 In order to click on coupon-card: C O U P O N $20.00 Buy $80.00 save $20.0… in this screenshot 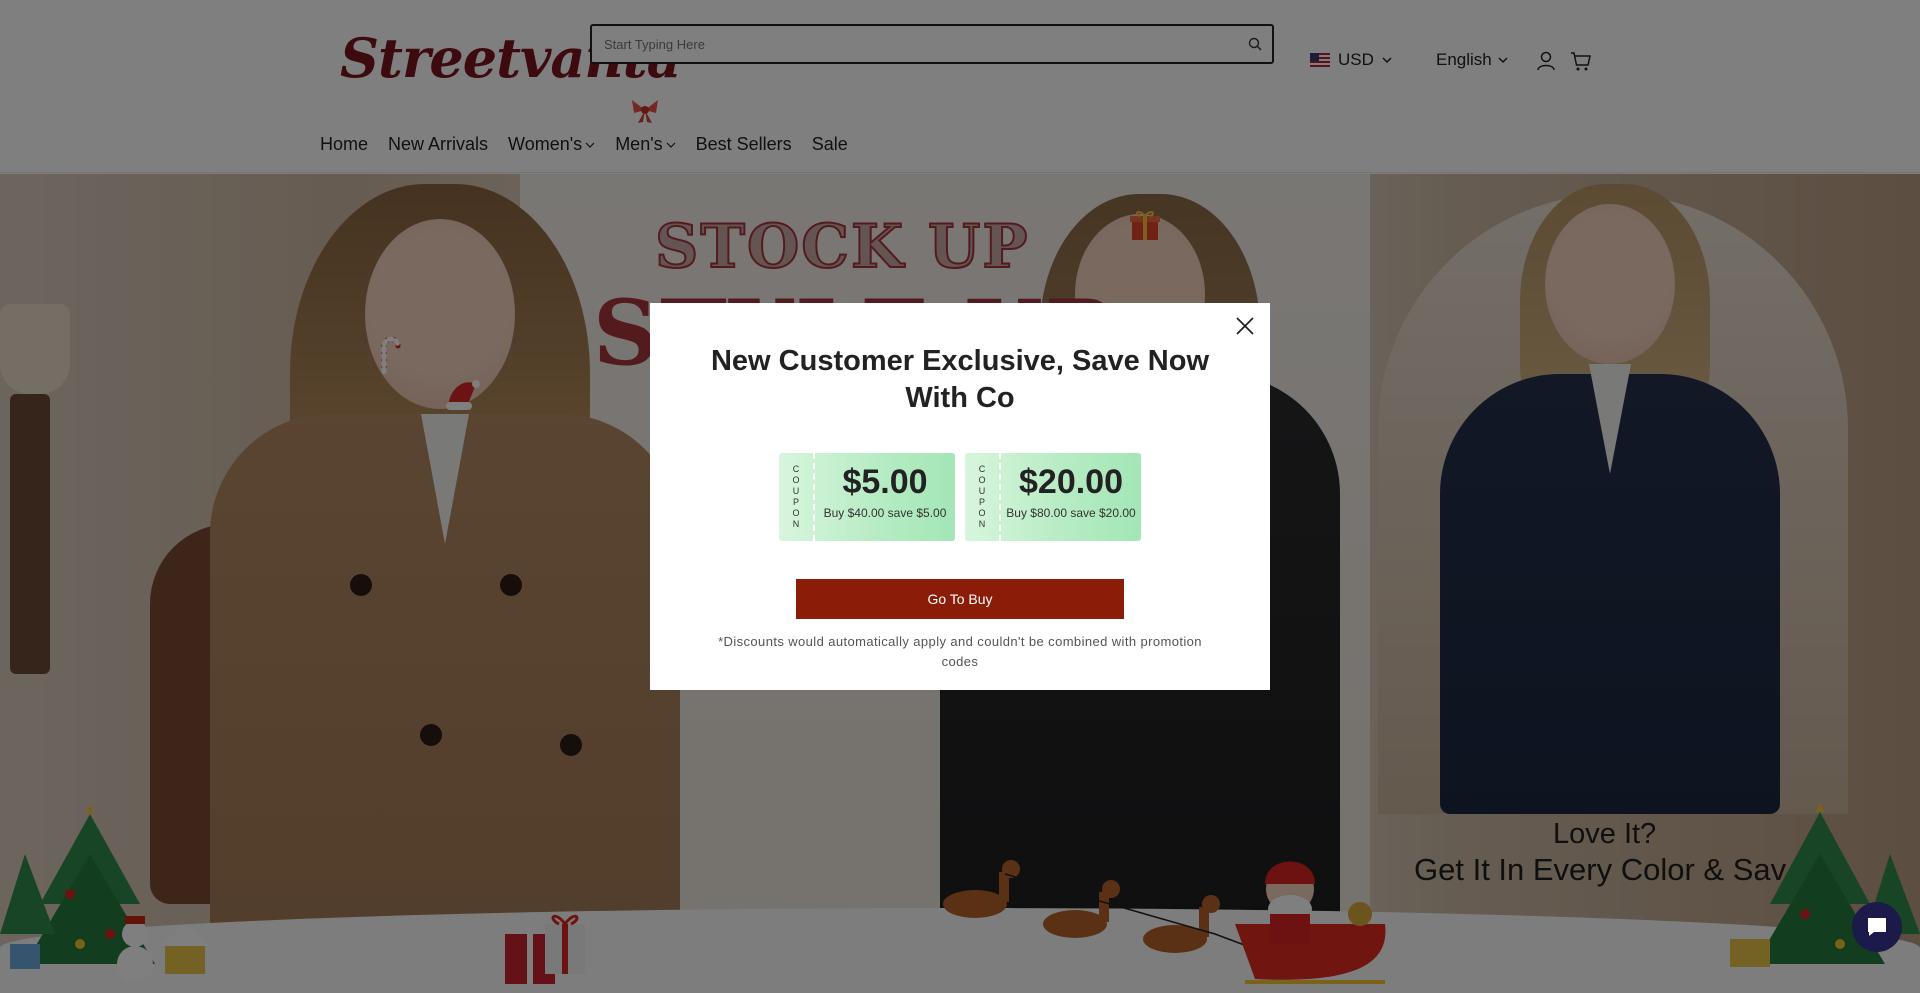, I will do `click(1053, 497)`.